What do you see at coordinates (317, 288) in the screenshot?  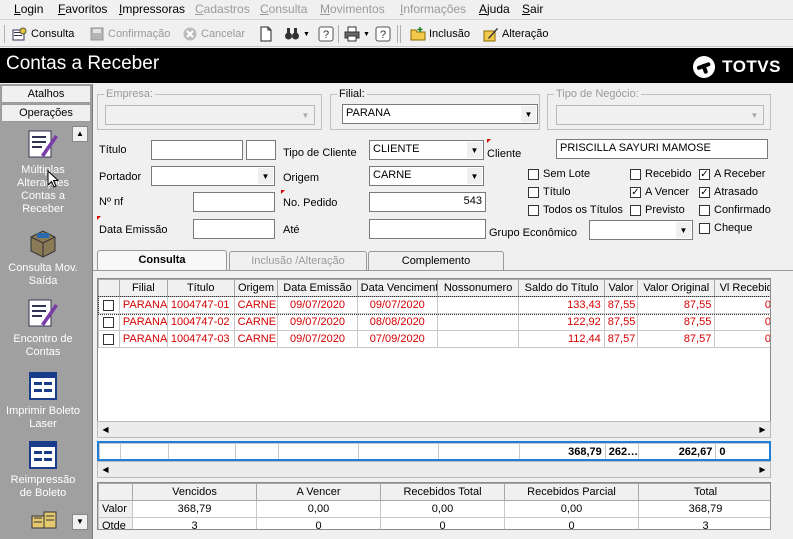 I see `column-header-data-emissao: Data Emissão` at bounding box center [317, 288].